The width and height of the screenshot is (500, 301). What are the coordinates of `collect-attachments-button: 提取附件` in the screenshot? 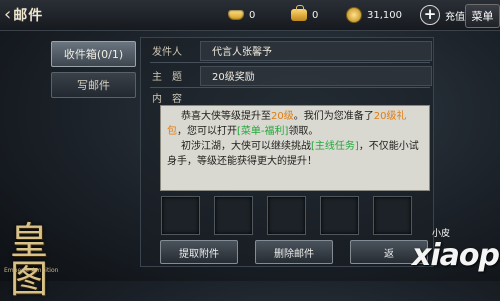 It's located at (199, 252).